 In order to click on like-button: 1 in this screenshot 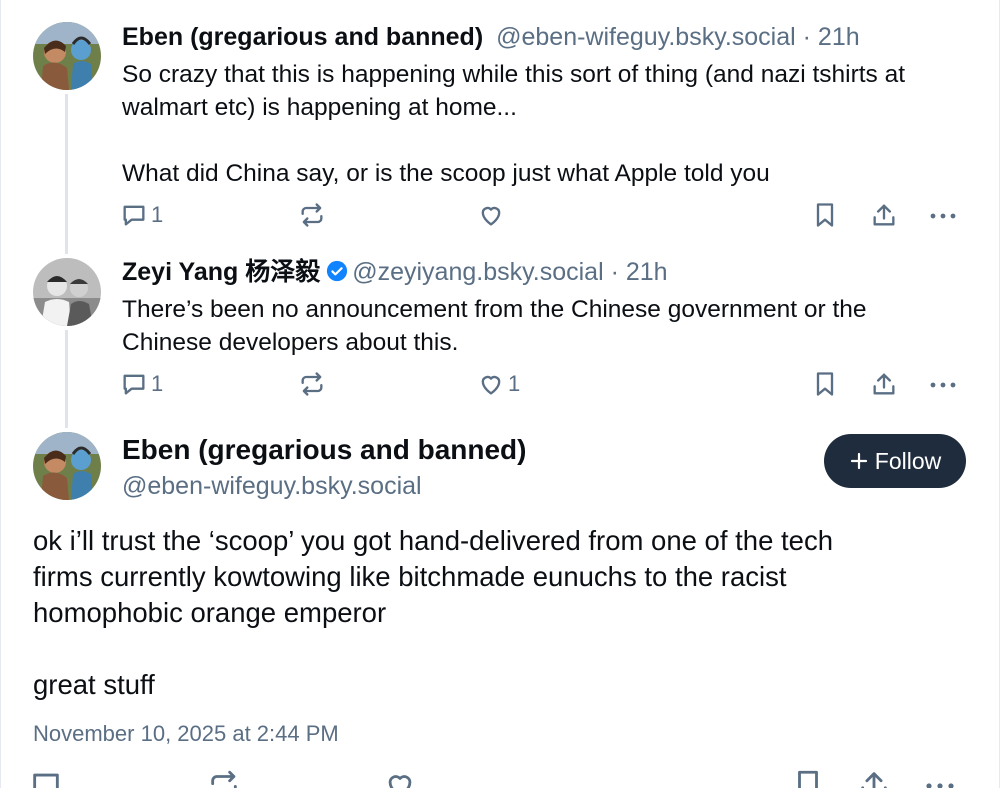, I will do `click(498, 384)`.